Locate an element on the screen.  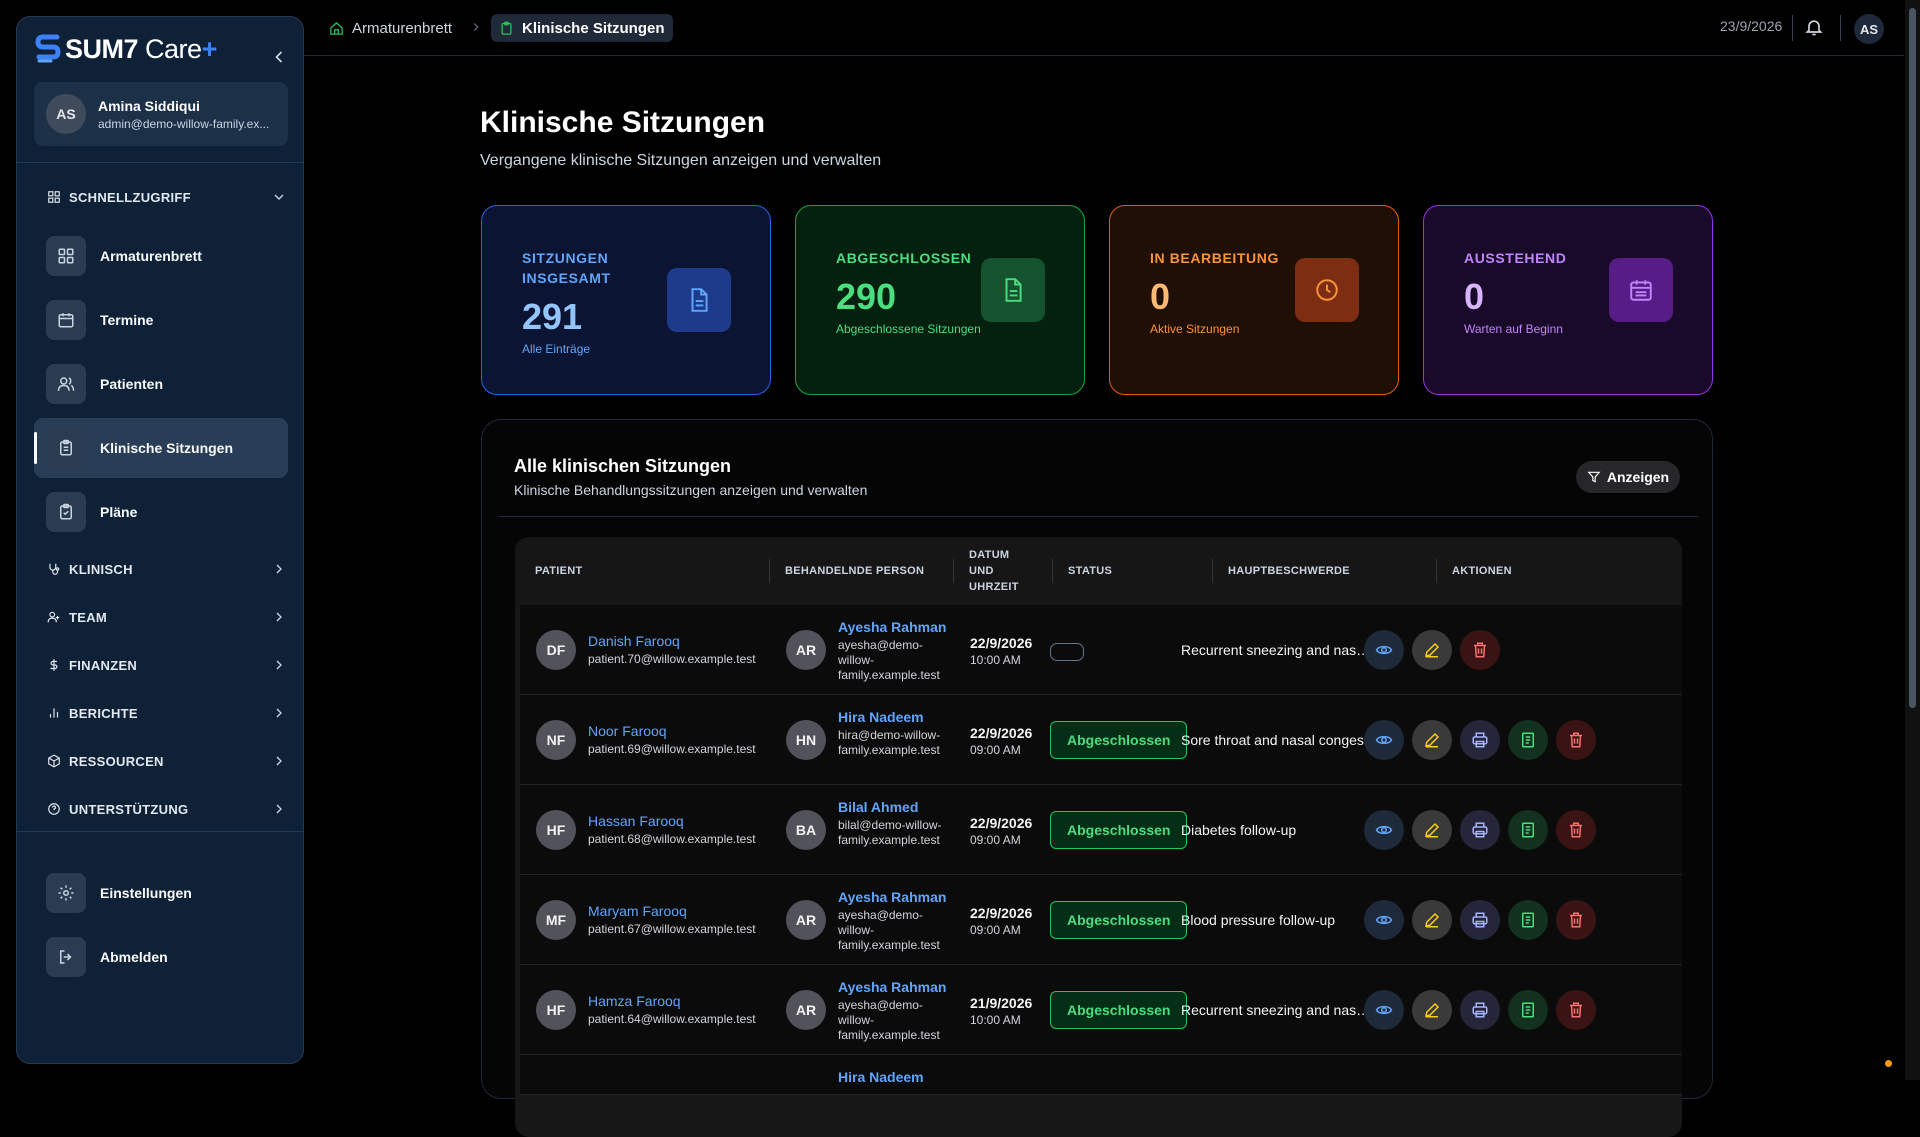
patient-name-link: Hamza Farooq is located at coordinates (634, 1001).